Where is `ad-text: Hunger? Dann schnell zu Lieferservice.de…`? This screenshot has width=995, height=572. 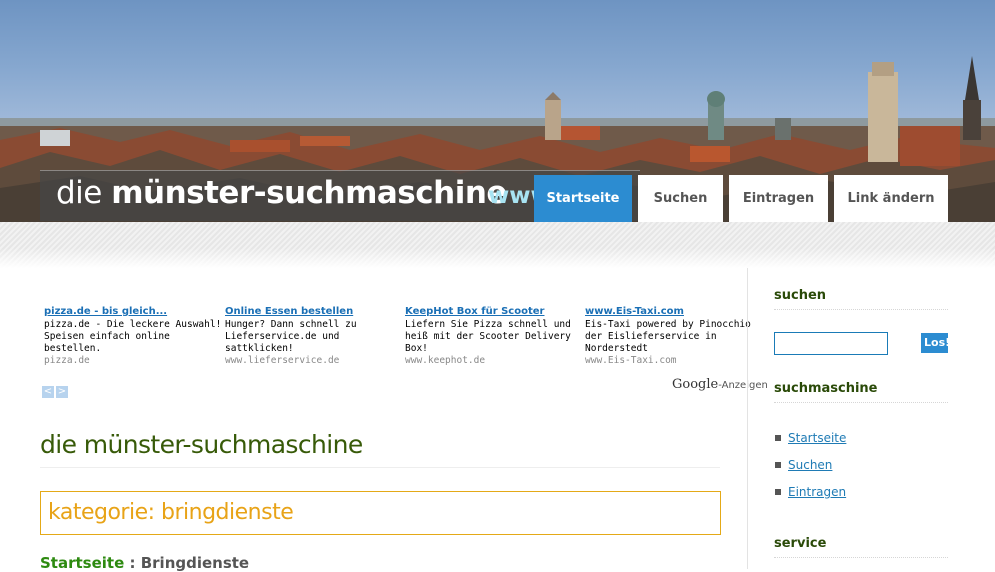 ad-text: Hunger? Dann schnell zu Lieferservice.de… is located at coordinates (291, 336).